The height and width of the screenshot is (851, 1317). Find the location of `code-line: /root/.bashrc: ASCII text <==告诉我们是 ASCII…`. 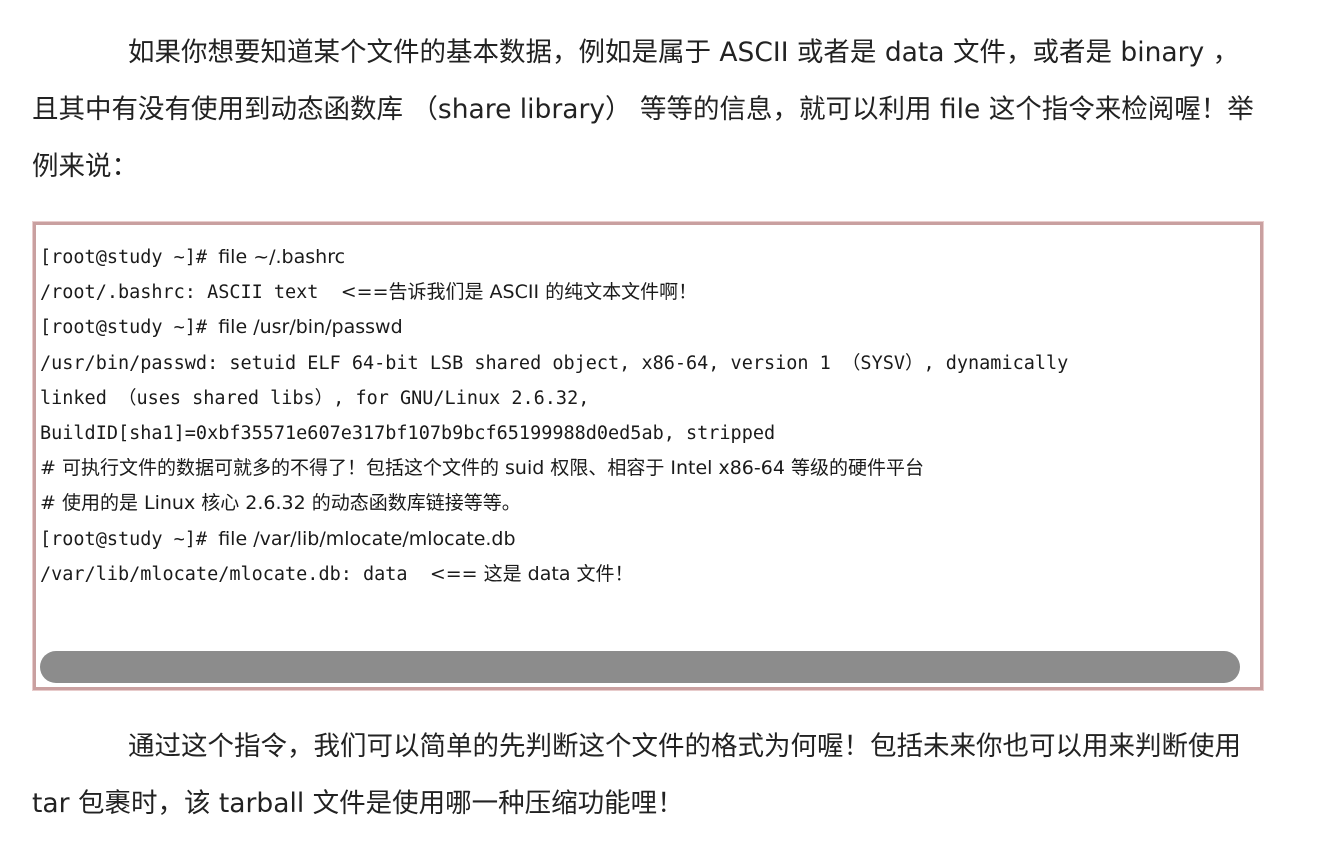

code-line: /root/.bashrc: ASCII text <==告诉我们是 ASCII… is located at coordinates (648, 291).